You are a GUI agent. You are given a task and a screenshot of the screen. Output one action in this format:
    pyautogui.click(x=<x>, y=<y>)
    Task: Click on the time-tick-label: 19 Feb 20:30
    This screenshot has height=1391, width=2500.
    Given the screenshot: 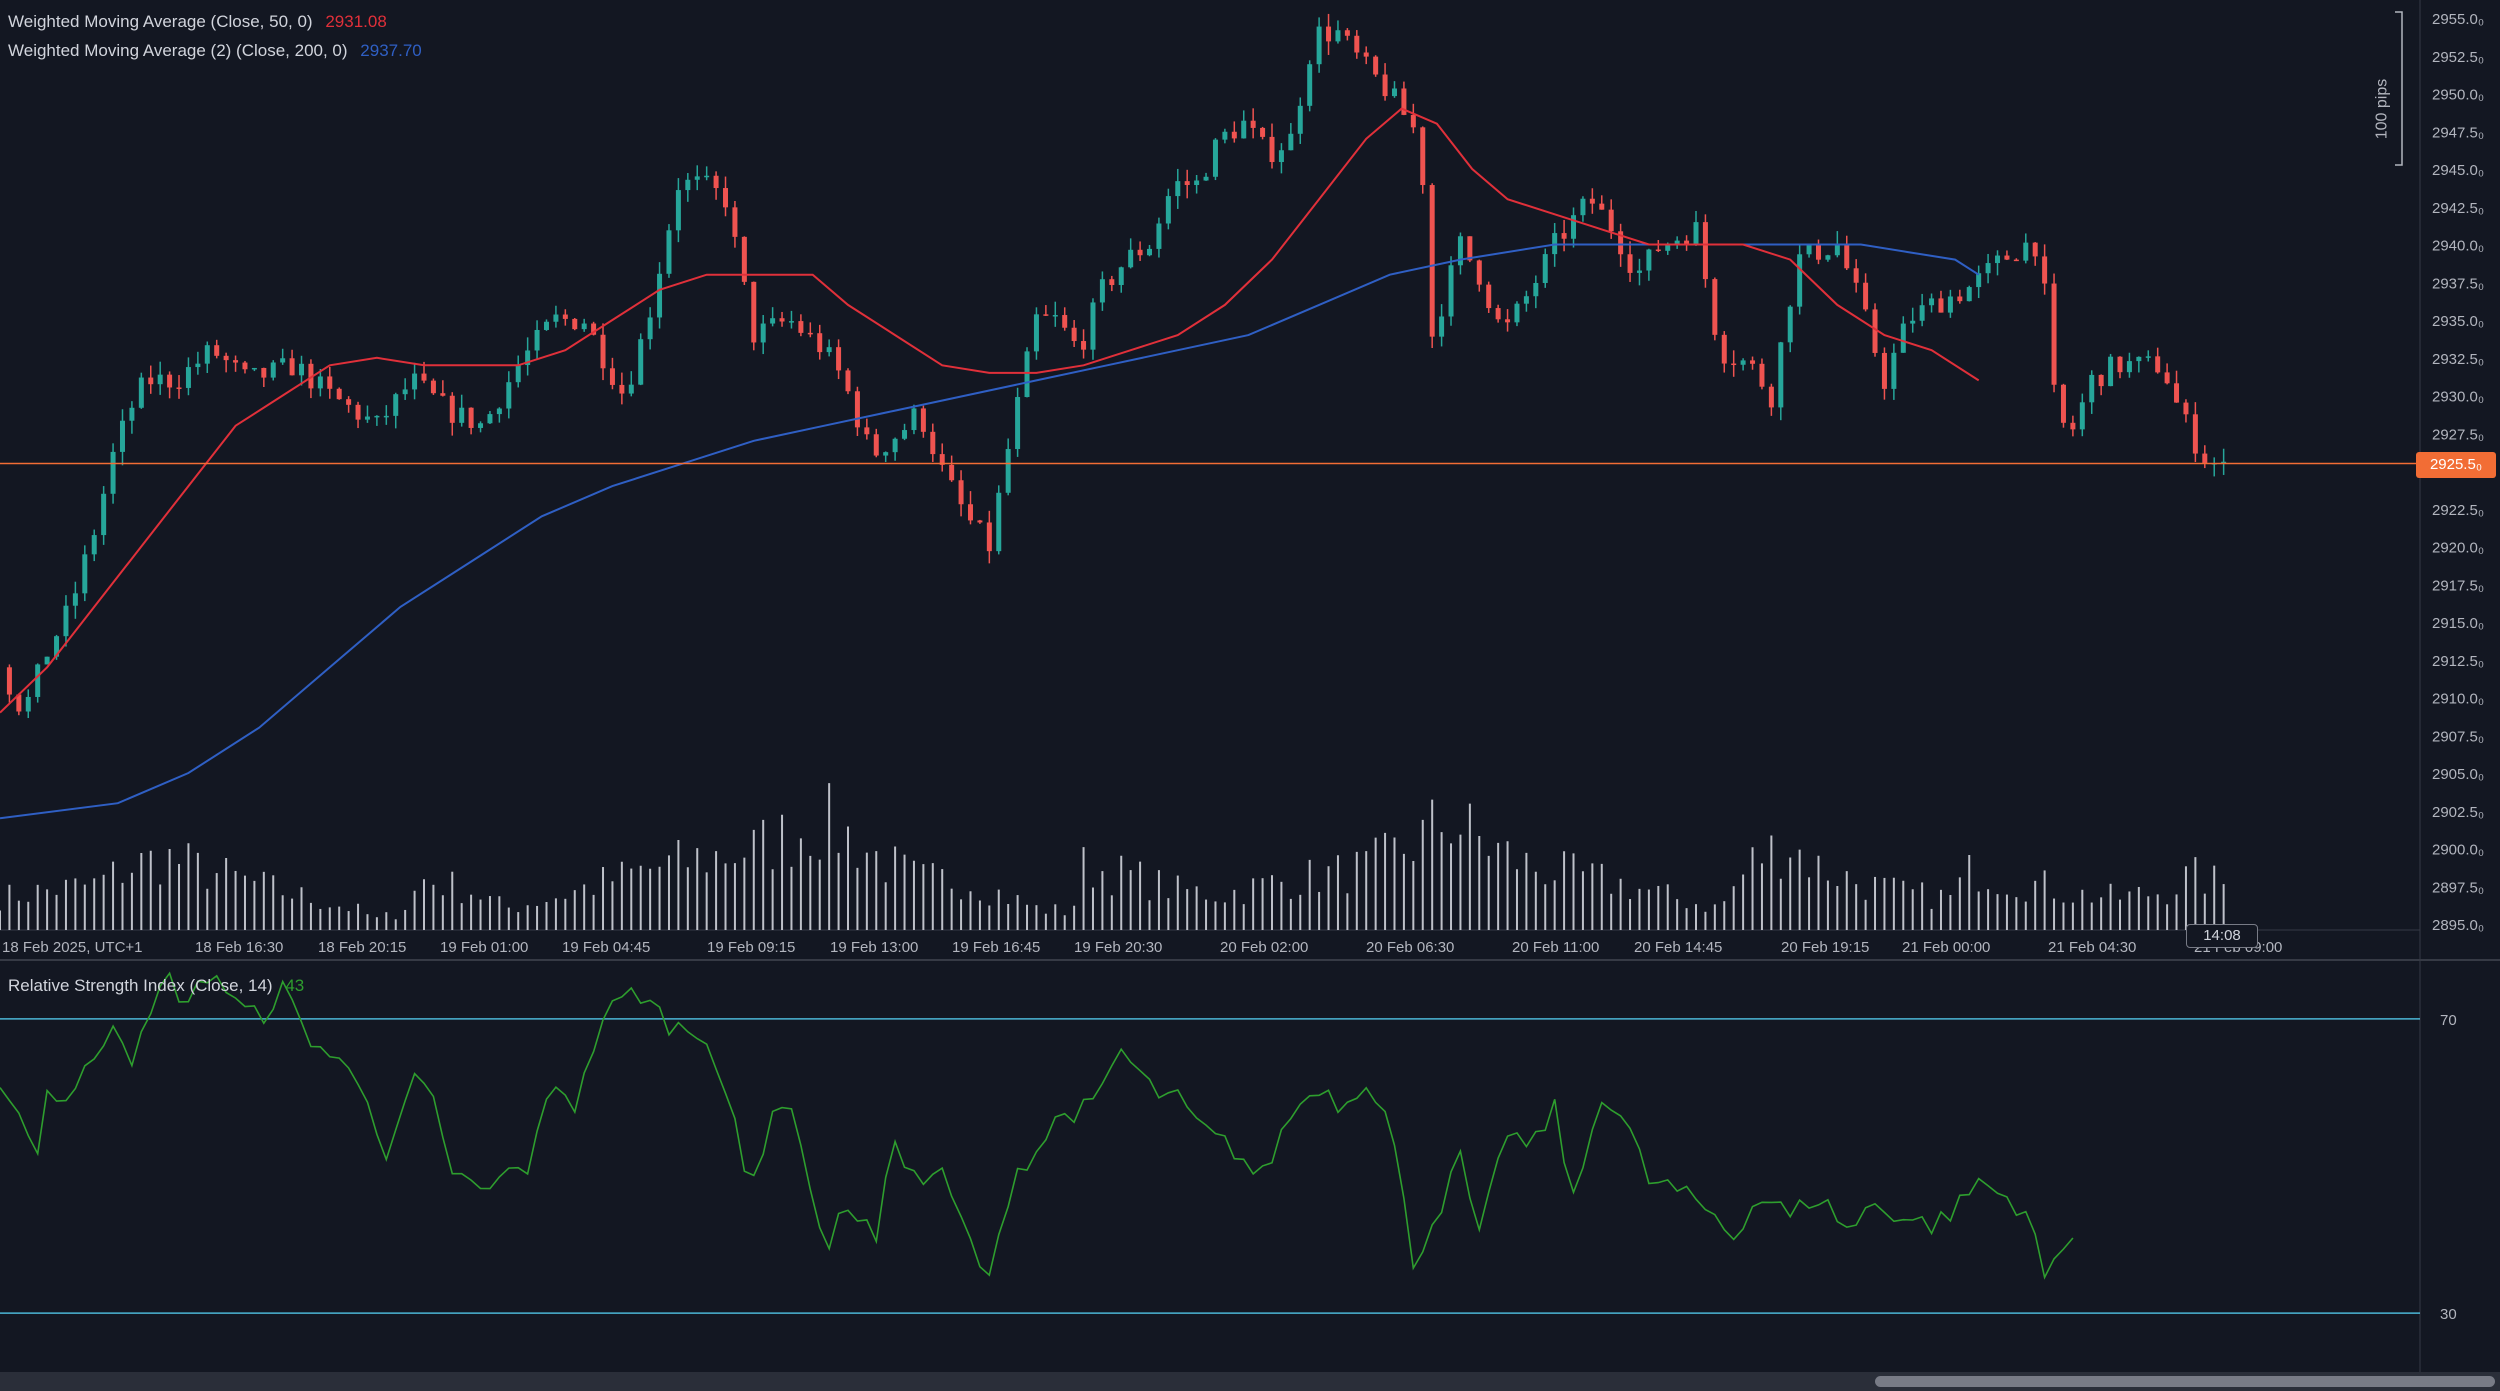 What is the action you would take?
    pyautogui.click(x=1118, y=947)
    